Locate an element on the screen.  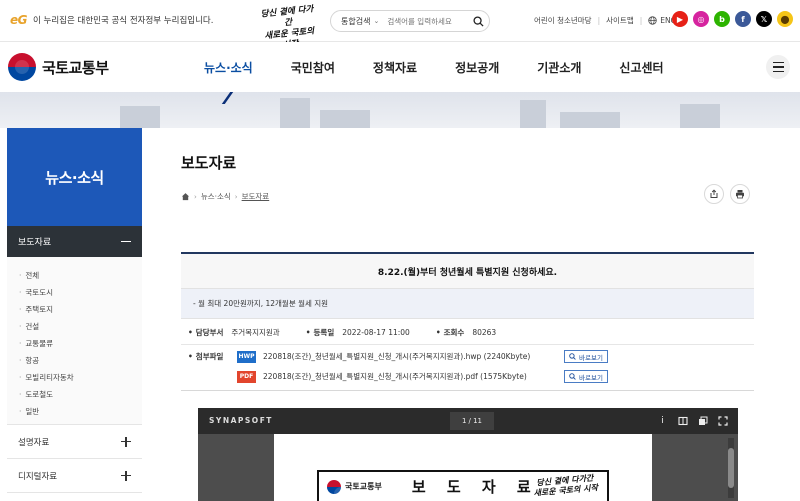
single-page-icon is located at coordinates (702, 421).